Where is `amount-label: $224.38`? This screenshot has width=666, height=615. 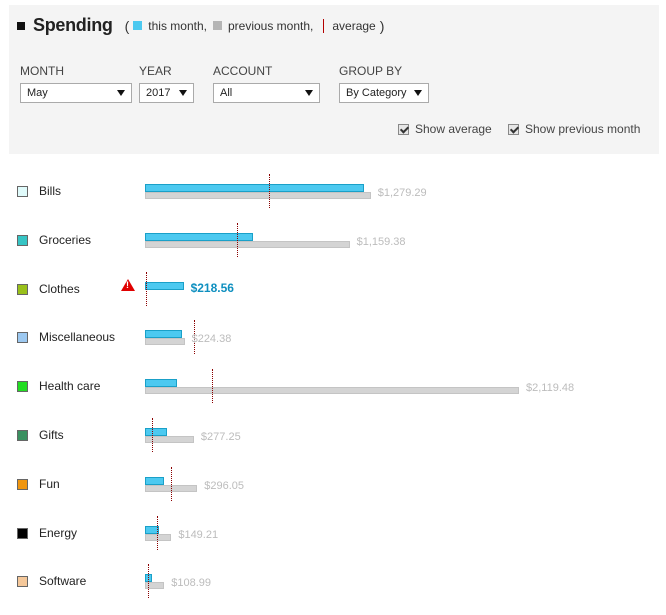
amount-label: $224.38 is located at coordinates (211, 339).